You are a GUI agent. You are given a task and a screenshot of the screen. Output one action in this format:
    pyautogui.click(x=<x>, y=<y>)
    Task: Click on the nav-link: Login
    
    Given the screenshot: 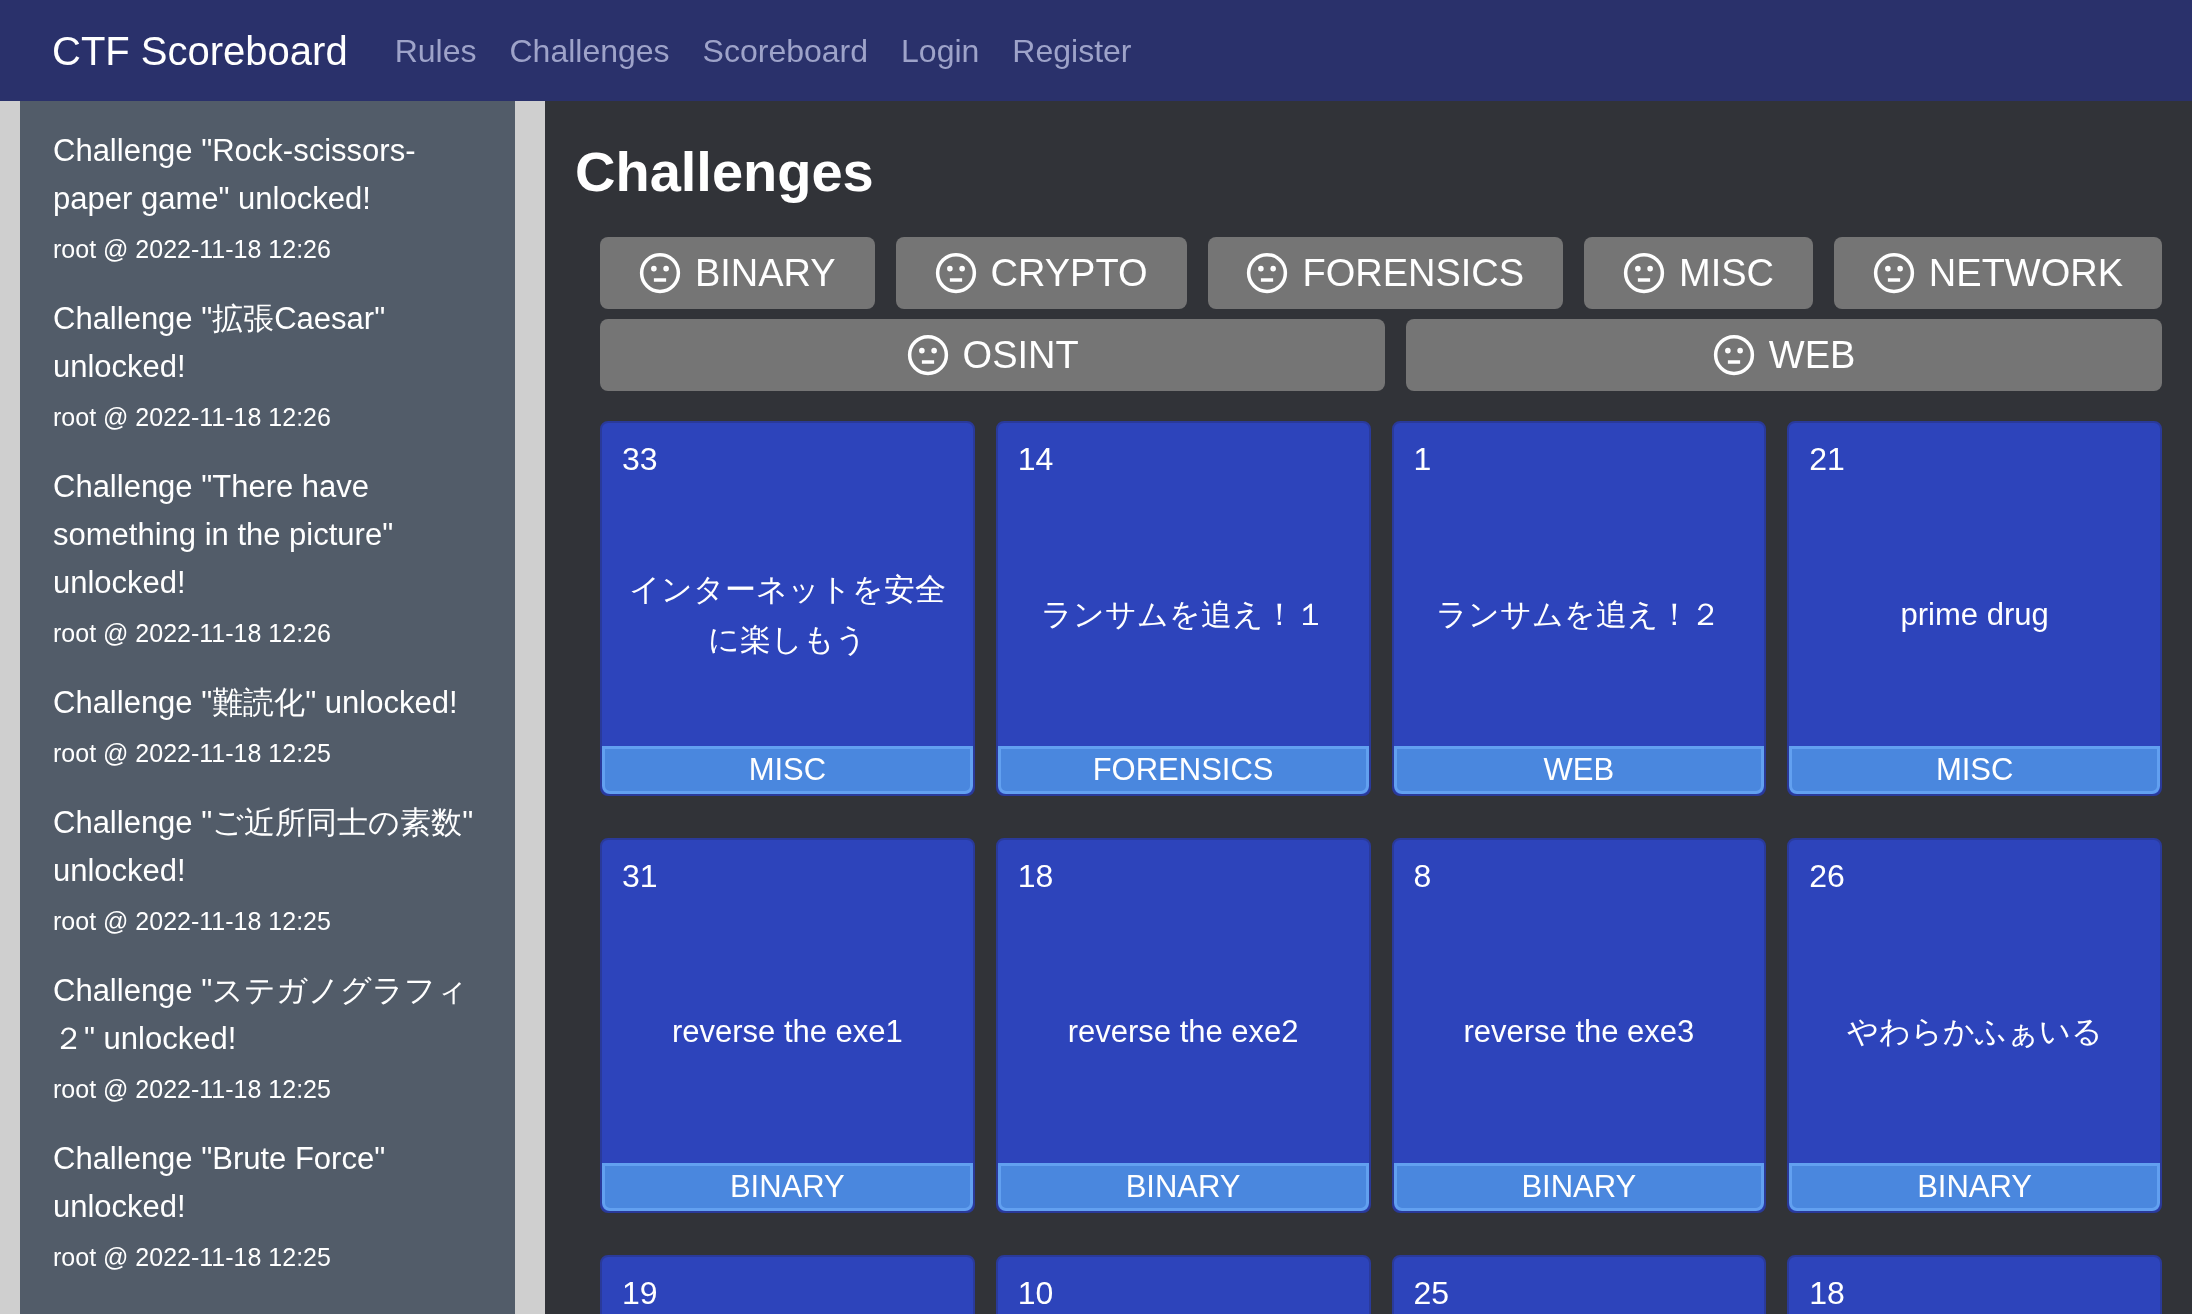 What is the action you would take?
    pyautogui.click(x=940, y=50)
    